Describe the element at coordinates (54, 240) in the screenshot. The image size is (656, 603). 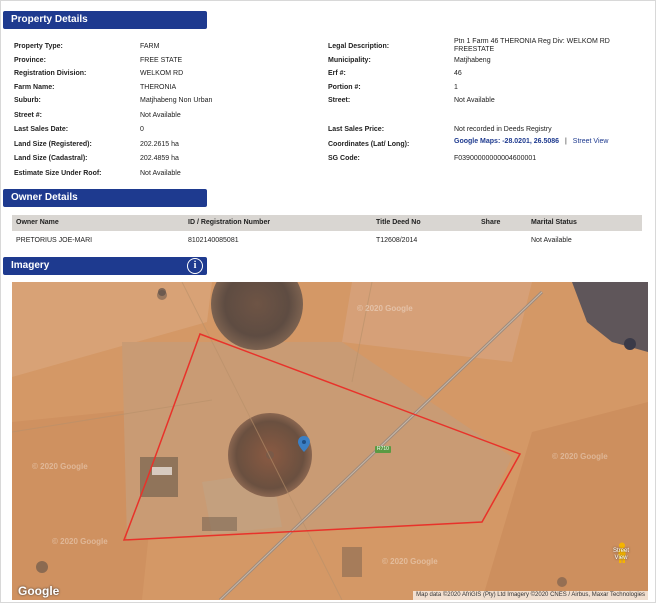
I see `owner-name-cell: PRETORIUS JOE-MARI` at that location.